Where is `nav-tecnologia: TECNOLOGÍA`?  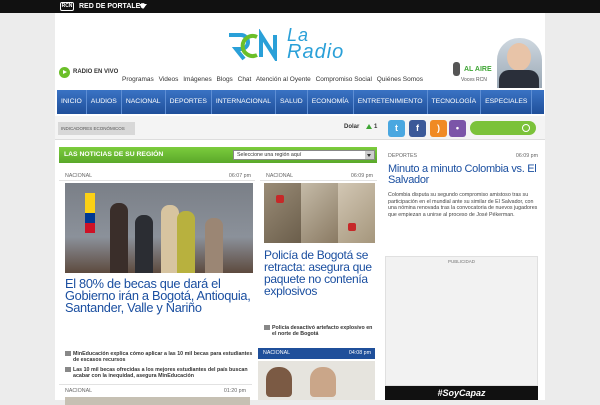 nav-tecnologia: TECNOLOGÍA is located at coordinates (455, 102).